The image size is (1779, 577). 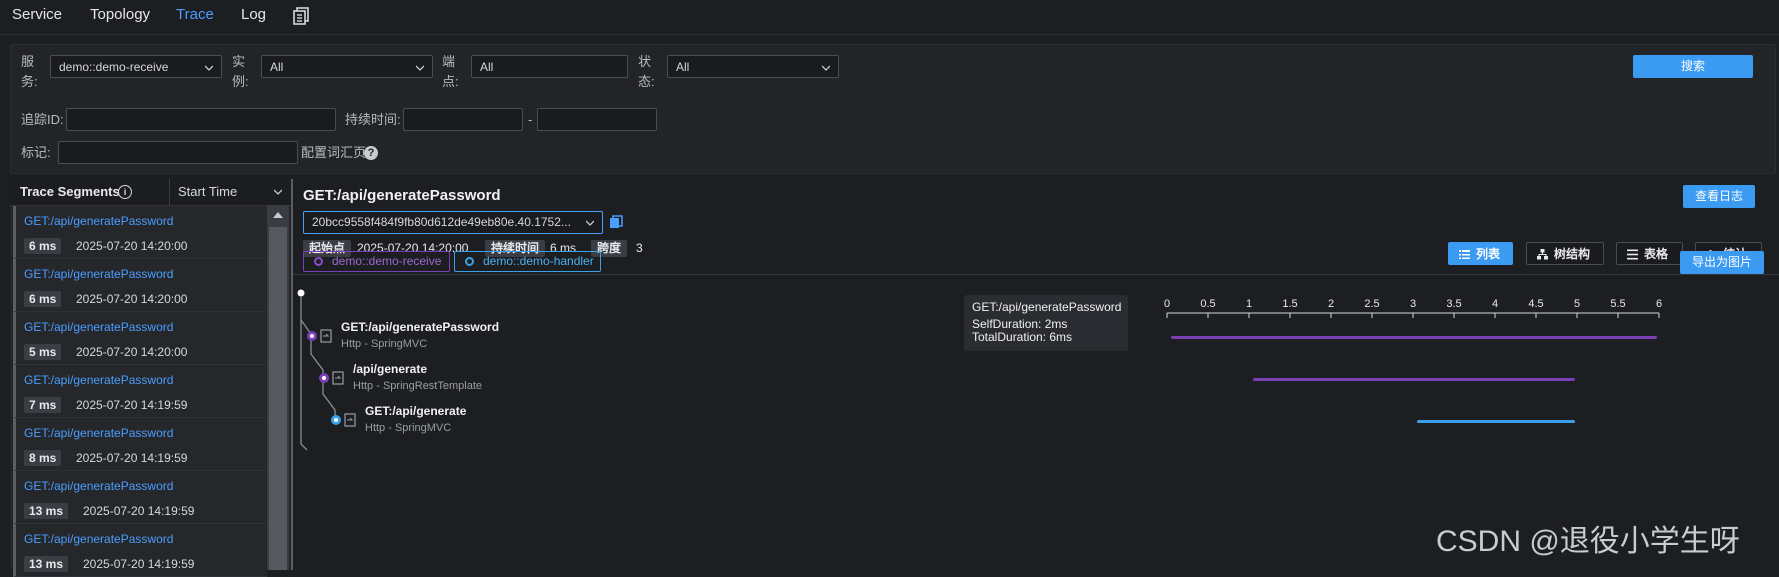 I want to click on view-list-label: 列表, so click(x=1488, y=254).